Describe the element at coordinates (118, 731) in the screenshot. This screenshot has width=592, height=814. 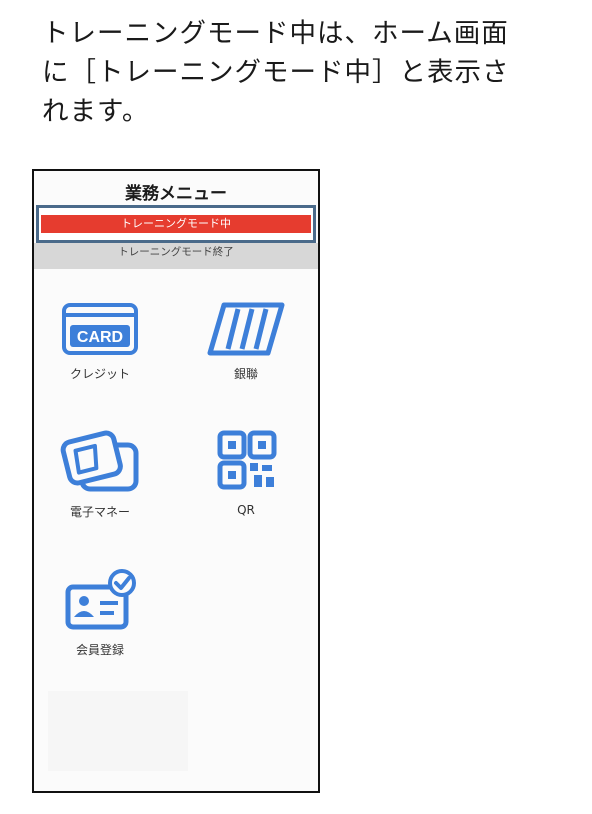
I see `empty-area` at that location.